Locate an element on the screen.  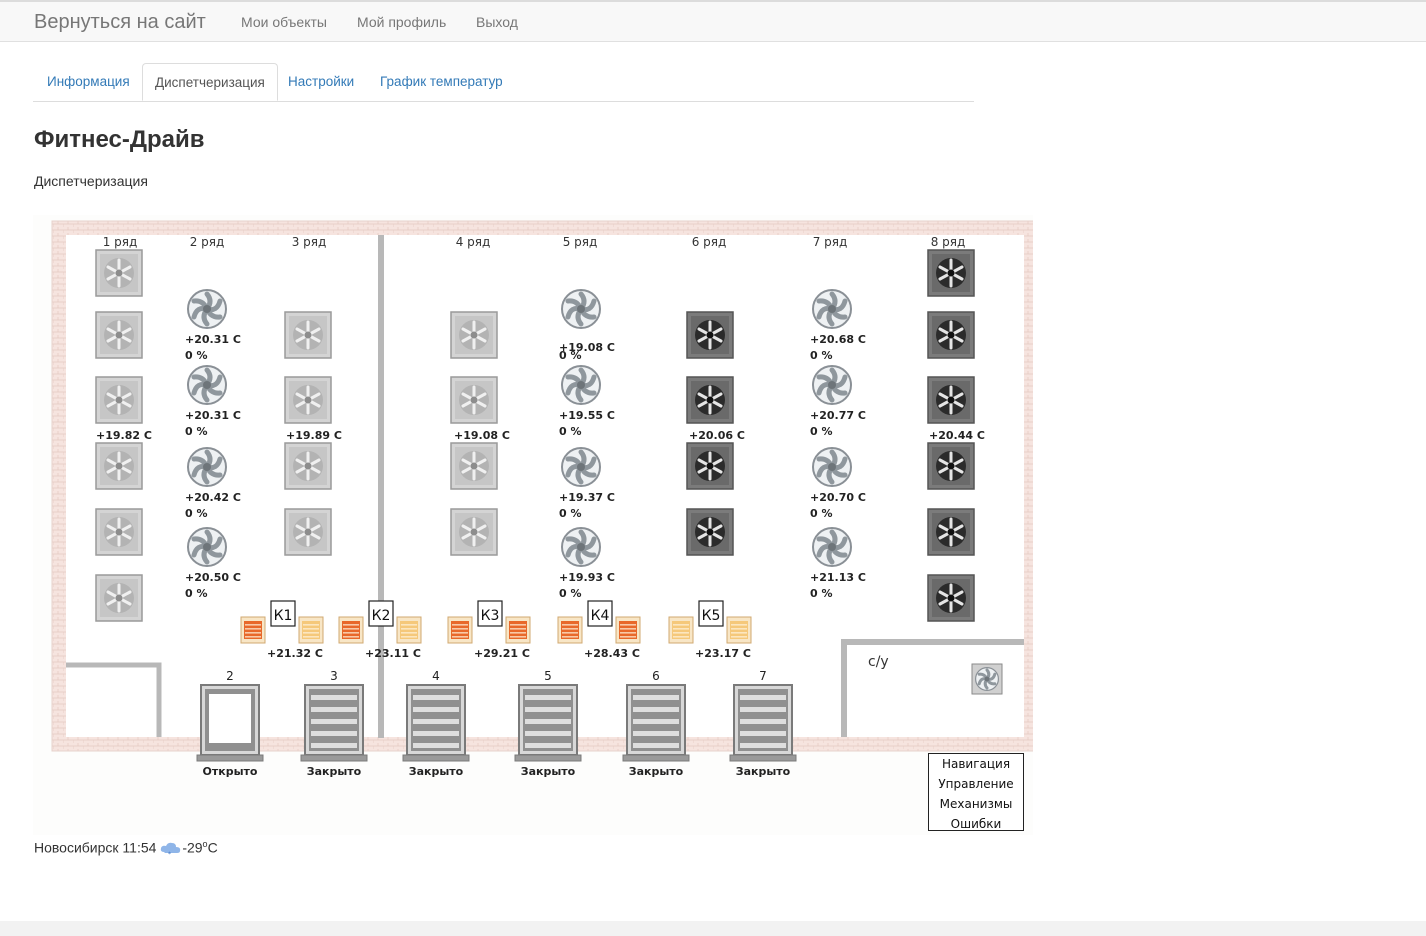
nav-my-objects-link: Мои объекты is located at coordinates (284, 22).